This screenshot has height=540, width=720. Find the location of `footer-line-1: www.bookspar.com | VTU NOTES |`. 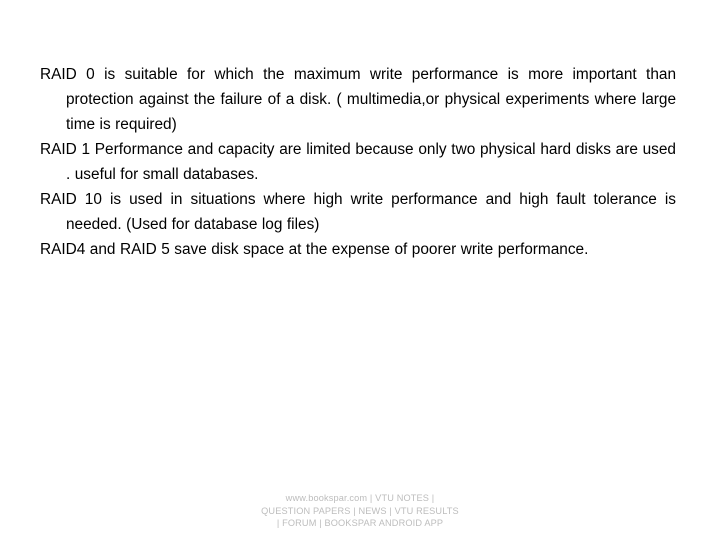

footer-line-1: www.bookspar.com | VTU NOTES | is located at coordinates (360, 498).